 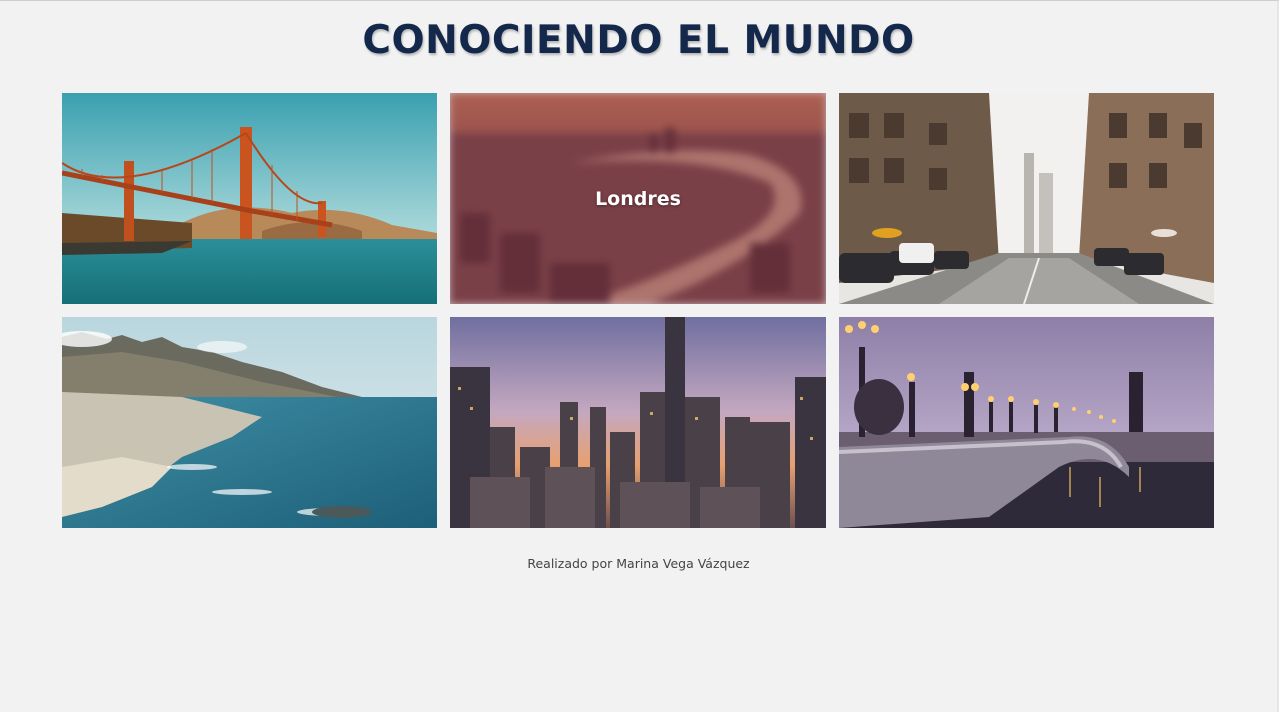 I want to click on cape-town-coast-image, so click(x=249, y=422).